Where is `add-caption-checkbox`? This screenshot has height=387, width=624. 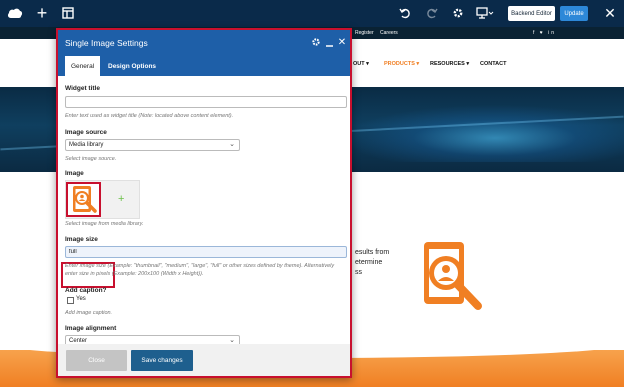 add-caption-checkbox is located at coordinates (70, 300).